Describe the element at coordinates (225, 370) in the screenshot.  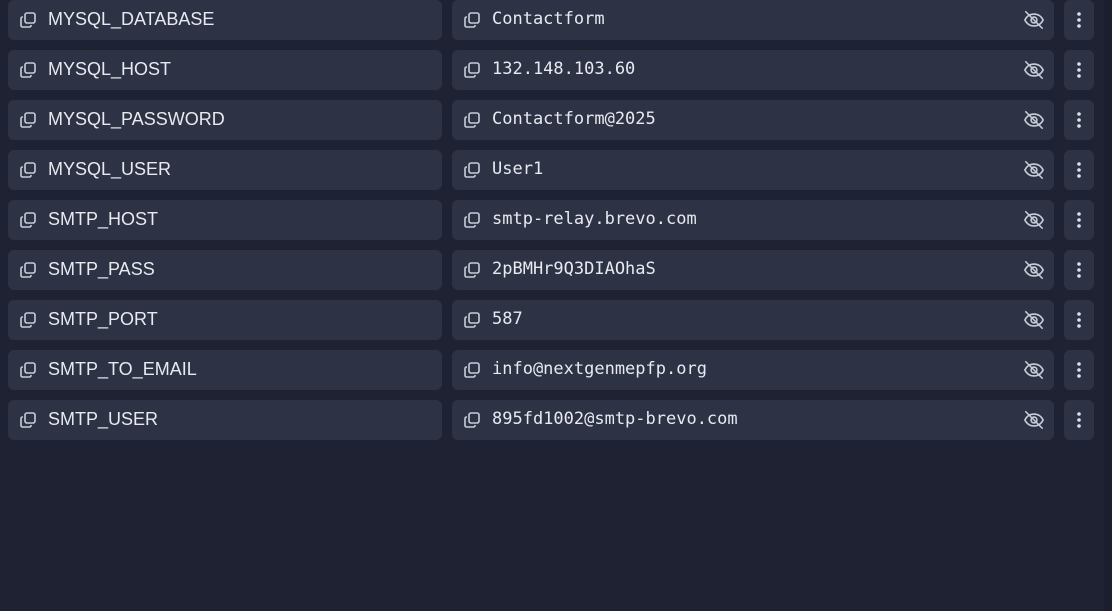
I see `variable-key-field: SMTP_TO_EMAIL` at that location.